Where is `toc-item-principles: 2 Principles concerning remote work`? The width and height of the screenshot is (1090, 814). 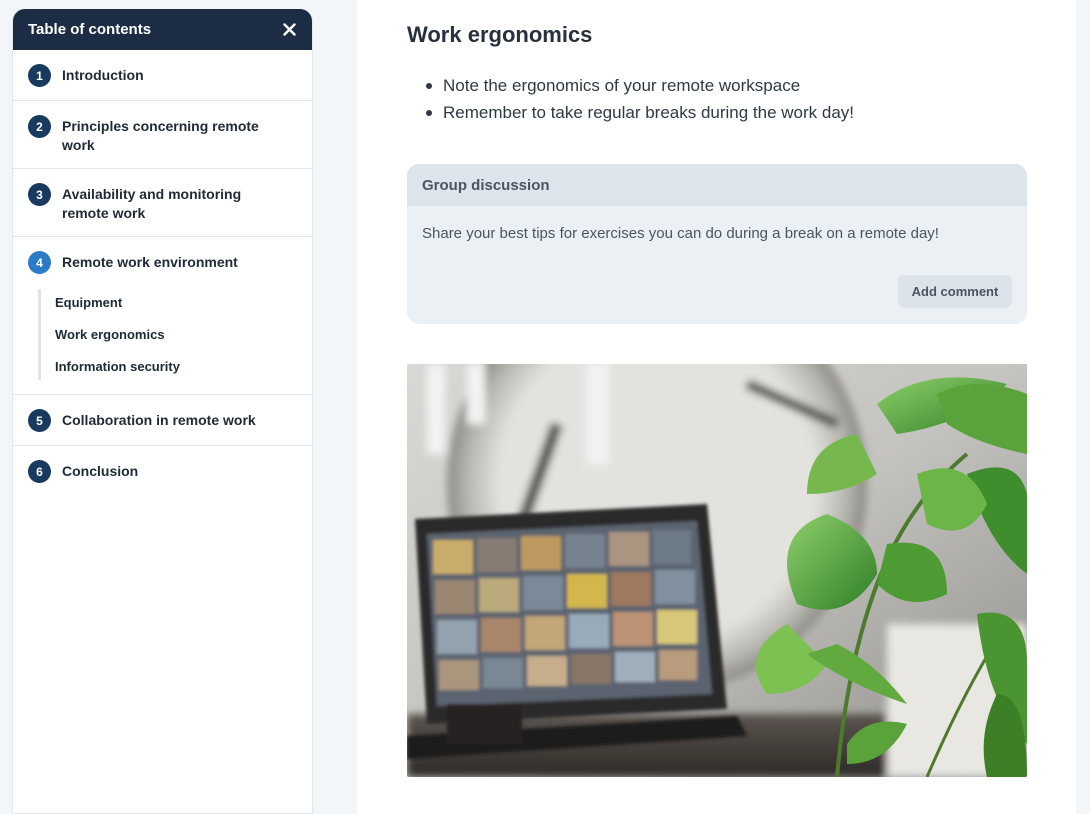 toc-item-principles: 2 Principles concerning remote work is located at coordinates (162, 135).